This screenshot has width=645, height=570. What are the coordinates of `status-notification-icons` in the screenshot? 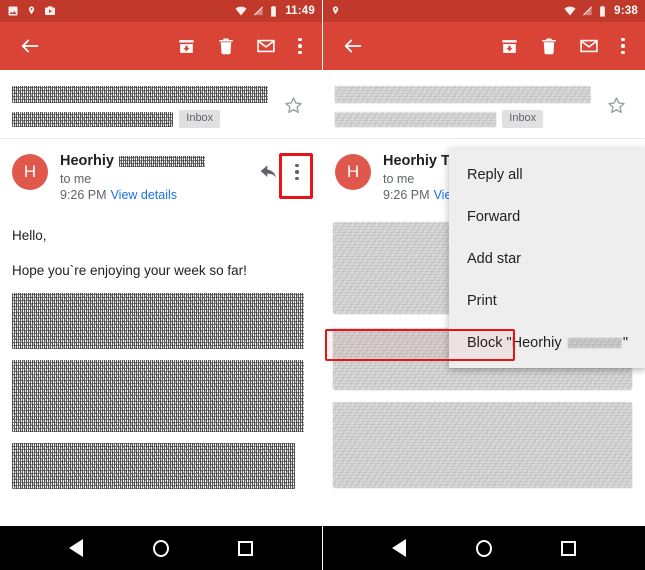 It's located at (31, 11).